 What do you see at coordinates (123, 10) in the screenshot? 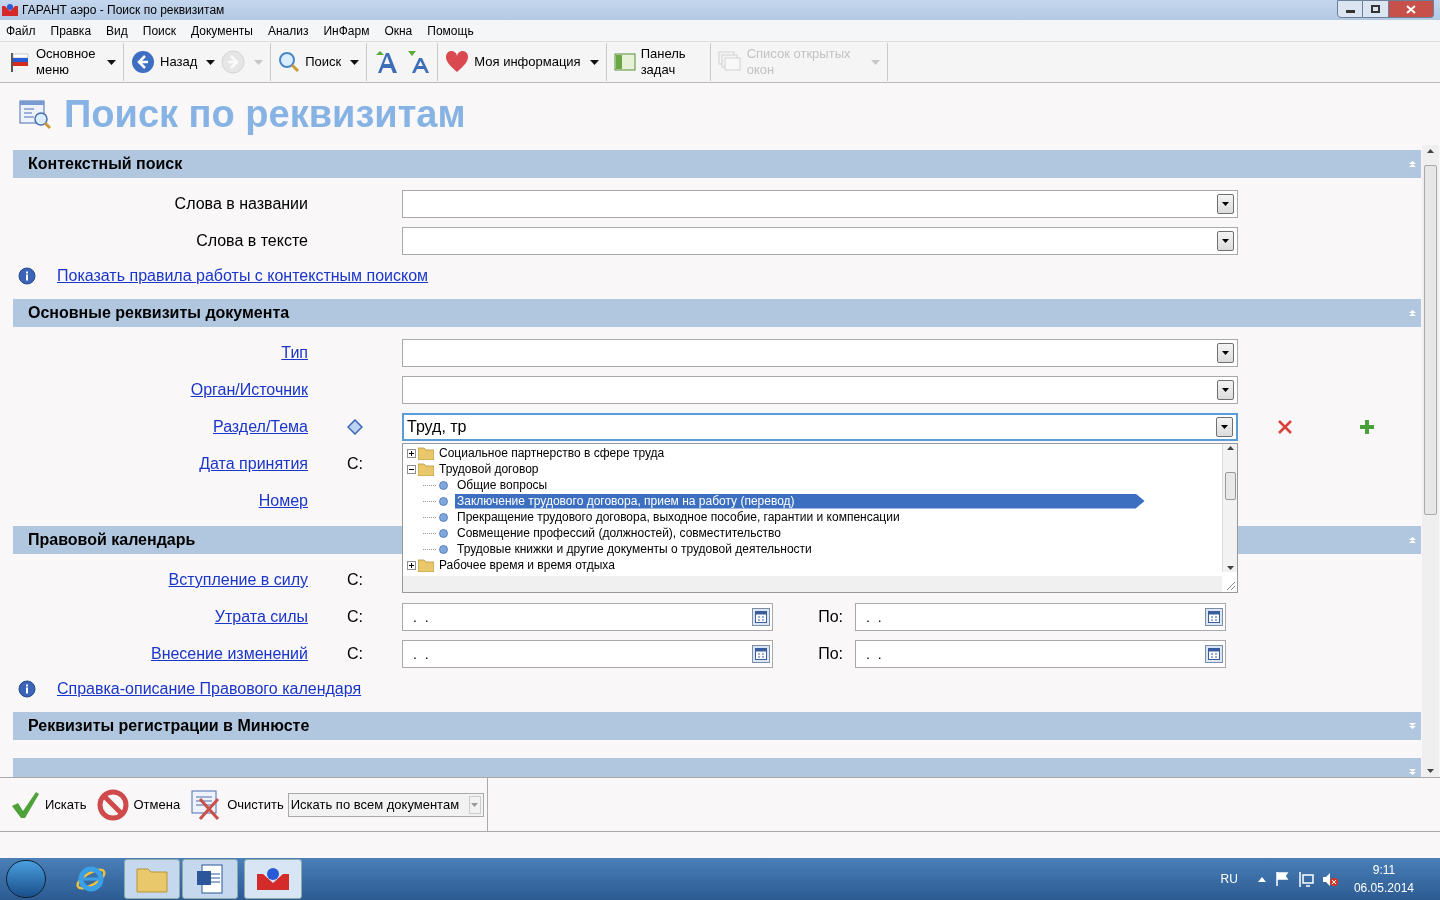
I see `window-title: ГАРАНТ аэро - Поиск по реквизитам` at bounding box center [123, 10].